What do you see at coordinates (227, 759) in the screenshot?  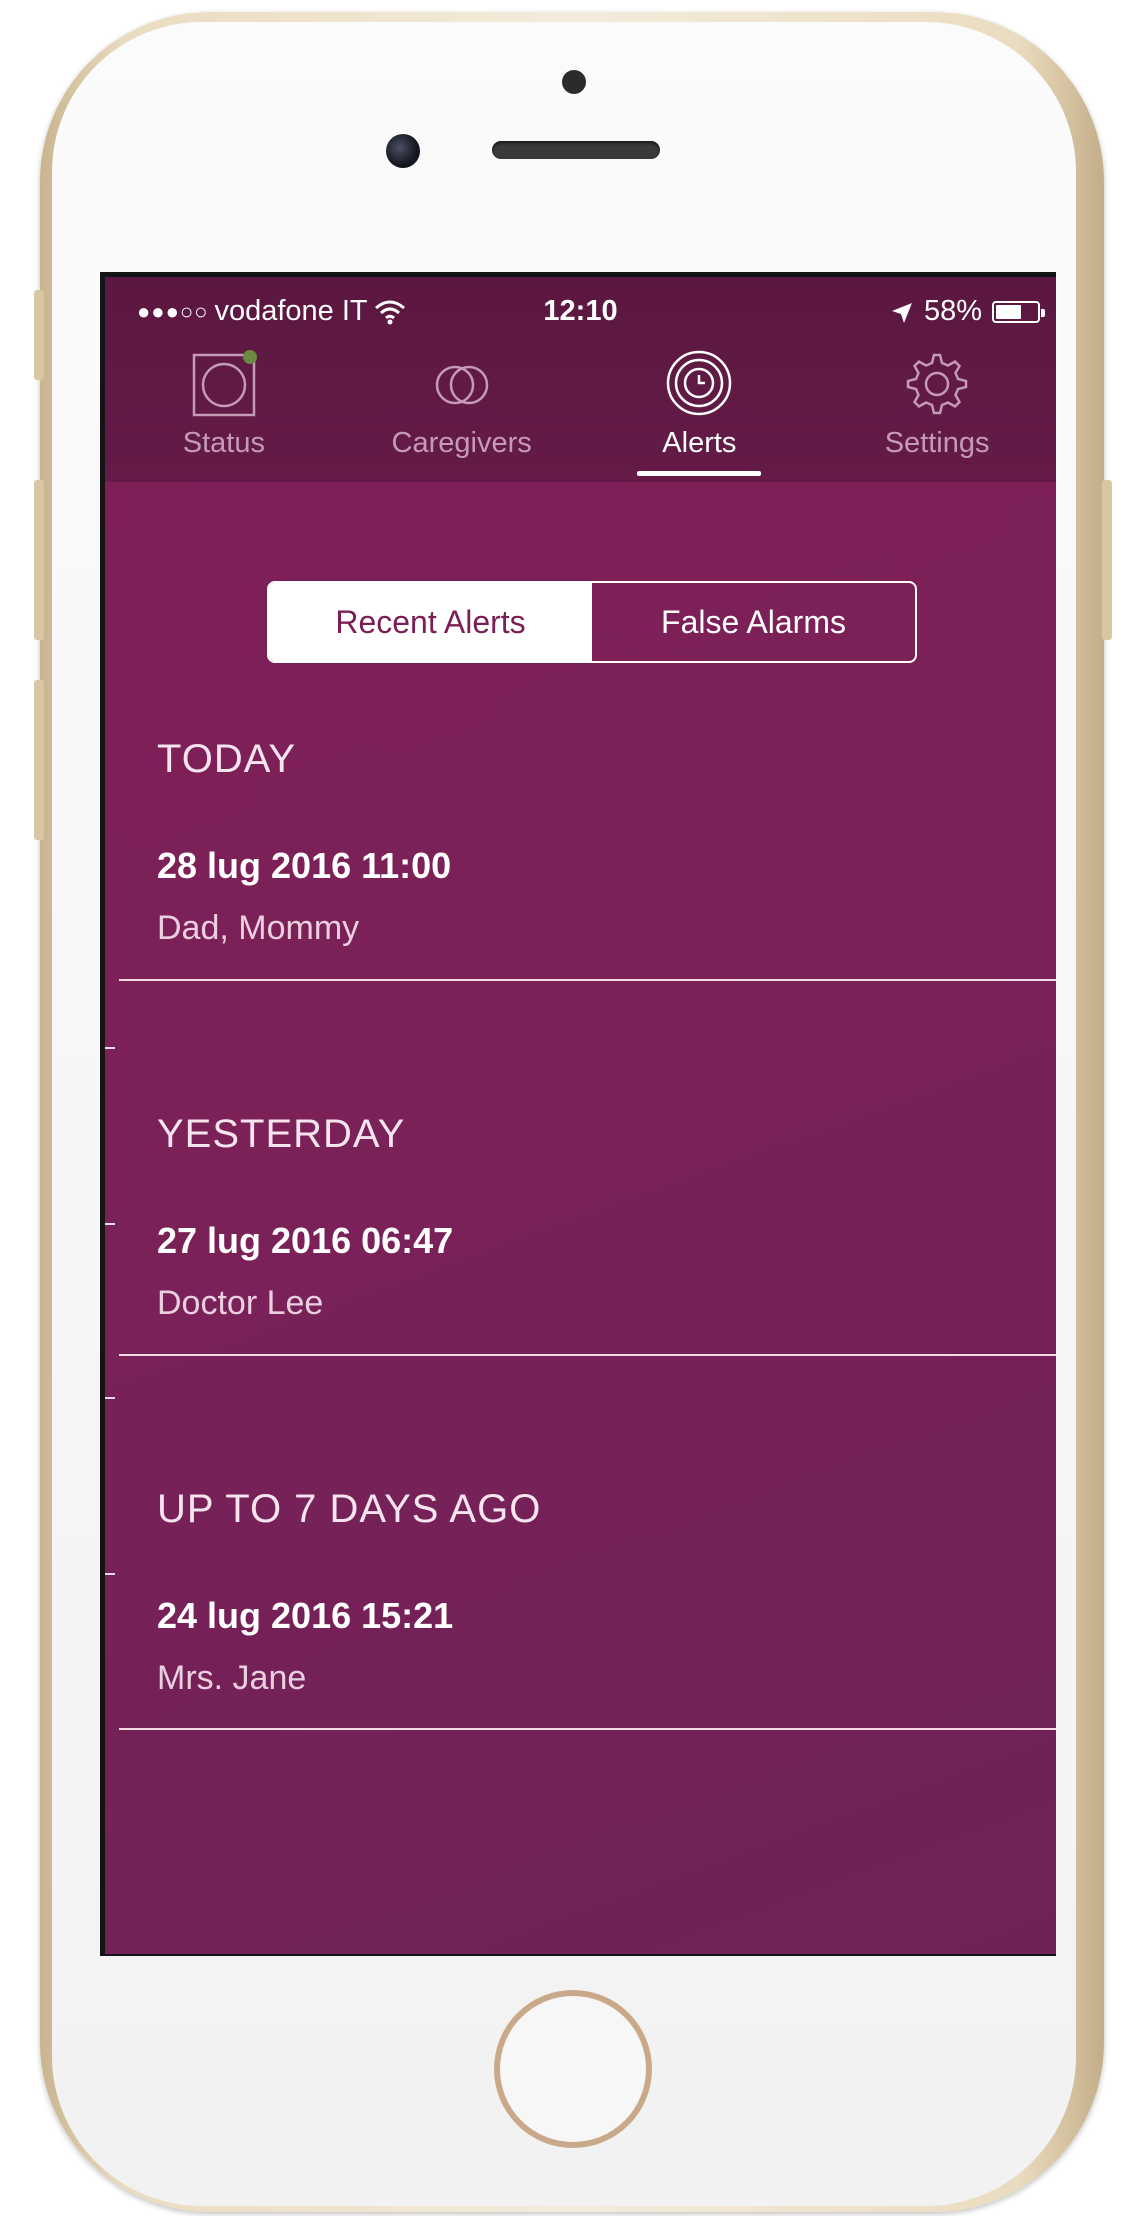 I see `section-heading-today: TODAY` at bounding box center [227, 759].